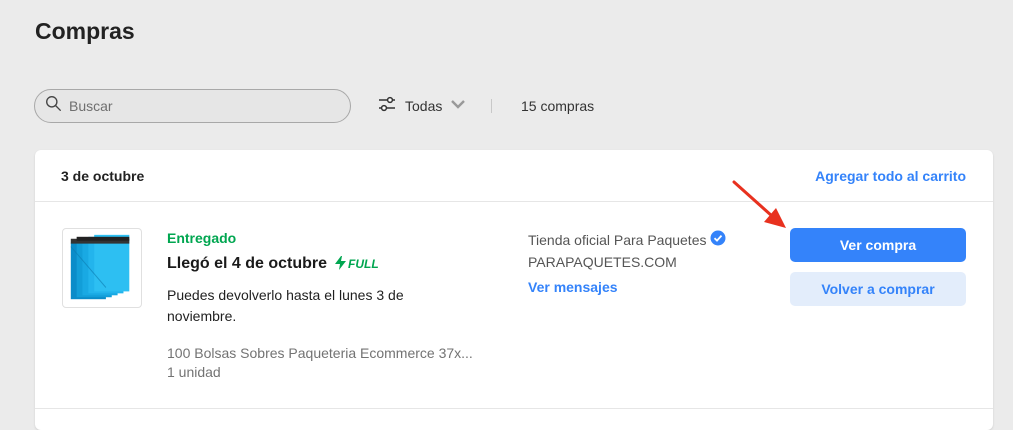 This screenshot has height=430, width=1013. Describe the element at coordinates (103, 176) in the screenshot. I see `purchase-date: 3 de octubre` at that location.